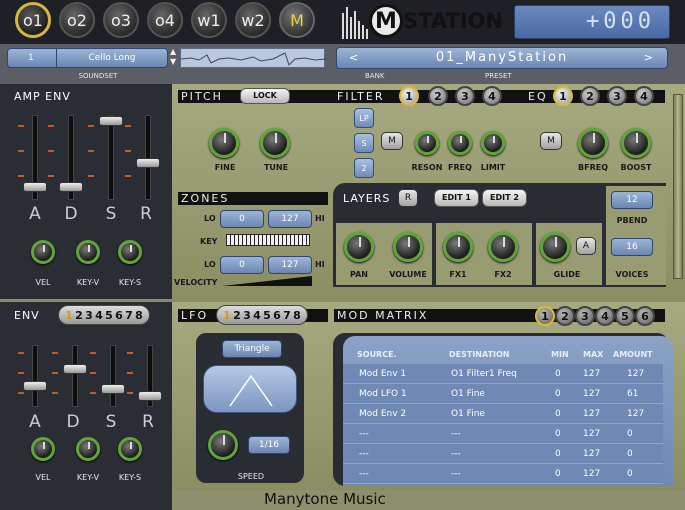 The image size is (685, 510). What do you see at coordinates (32, 58) in the screenshot?
I see `soundset-number: 1` at bounding box center [32, 58].